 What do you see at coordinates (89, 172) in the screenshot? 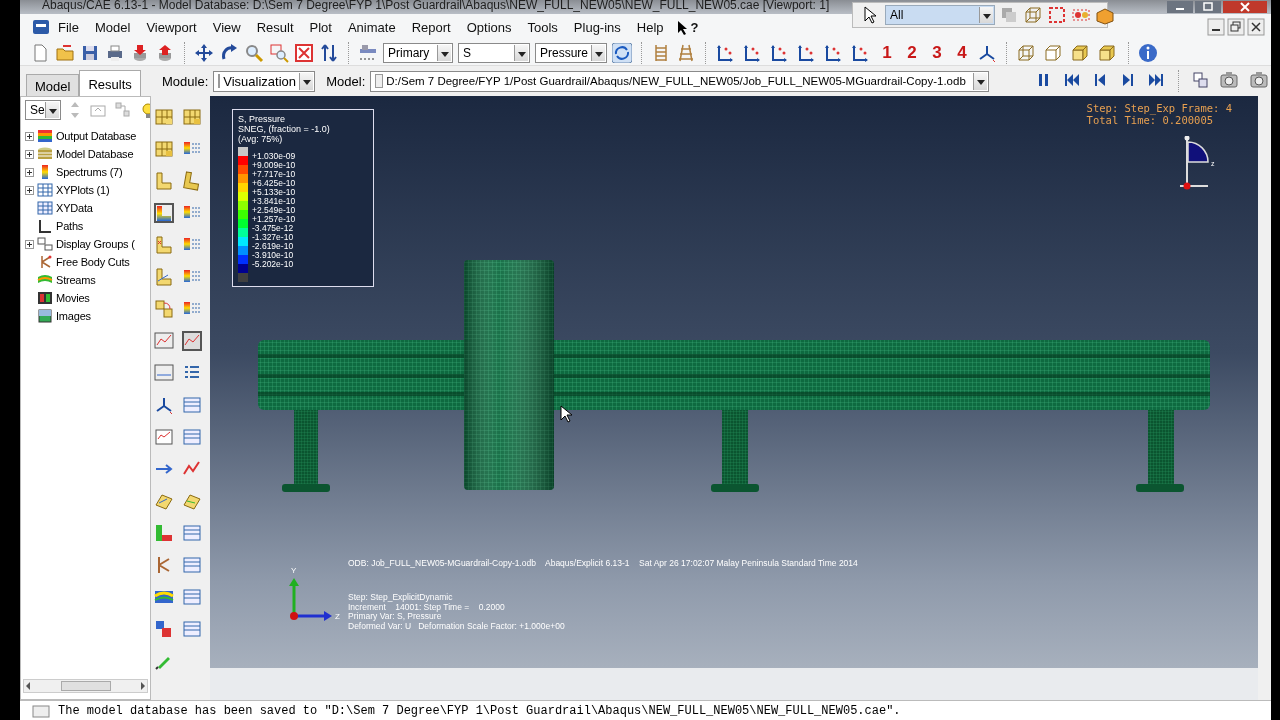
I see `tree-item: Spectrums (7)` at bounding box center [89, 172].